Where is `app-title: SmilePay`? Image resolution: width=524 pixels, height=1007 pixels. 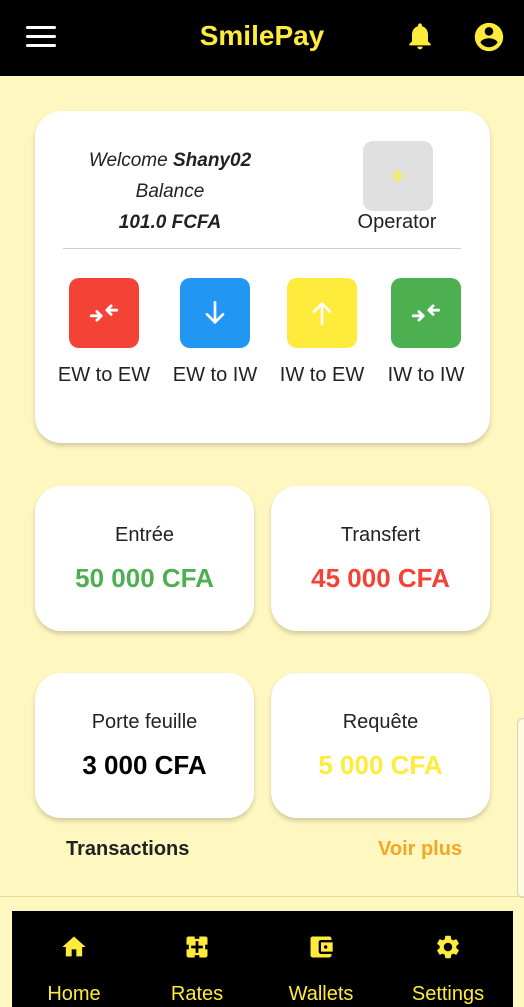 app-title: SmilePay is located at coordinates (262, 35).